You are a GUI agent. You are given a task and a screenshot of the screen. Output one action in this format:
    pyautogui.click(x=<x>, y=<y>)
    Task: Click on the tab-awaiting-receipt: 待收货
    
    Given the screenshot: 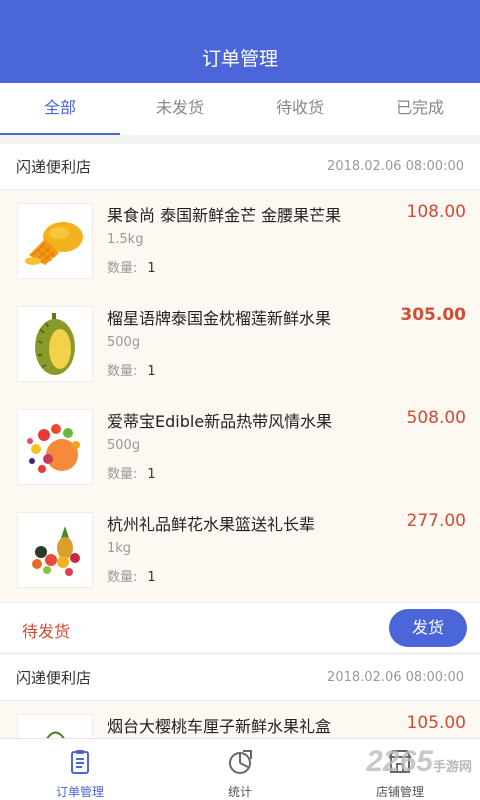 What is the action you would take?
    pyautogui.click(x=300, y=109)
    